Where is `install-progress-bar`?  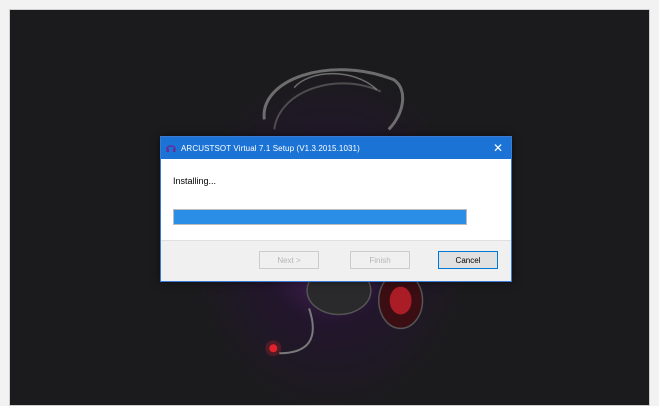
install-progress-bar is located at coordinates (320, 217).